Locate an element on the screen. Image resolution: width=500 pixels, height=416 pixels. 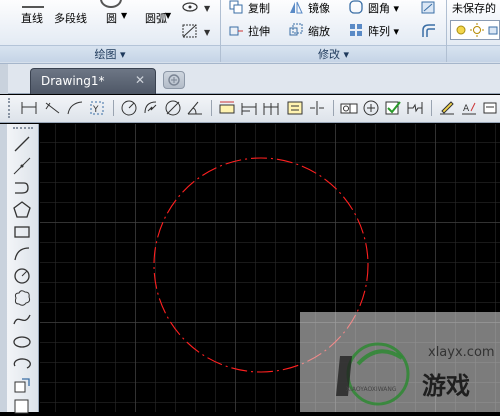
tab-bar-edge is located at coordinates (4, 79).